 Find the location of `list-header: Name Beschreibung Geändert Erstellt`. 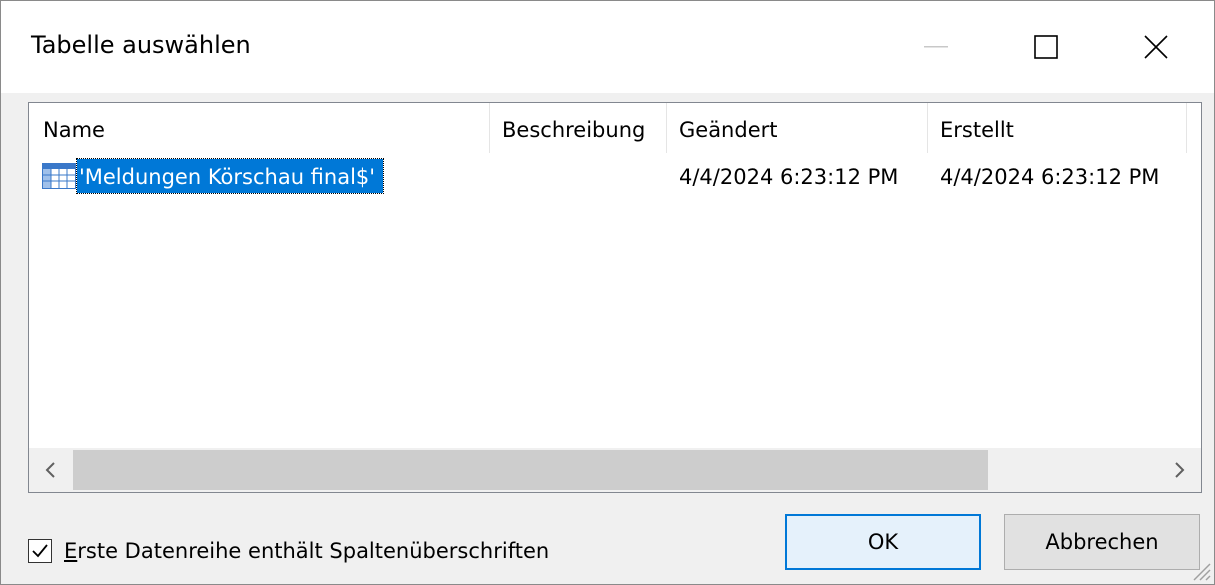

list-header: Name Beschreibung Geändert Erstellt is located at coordinates (615, 128).